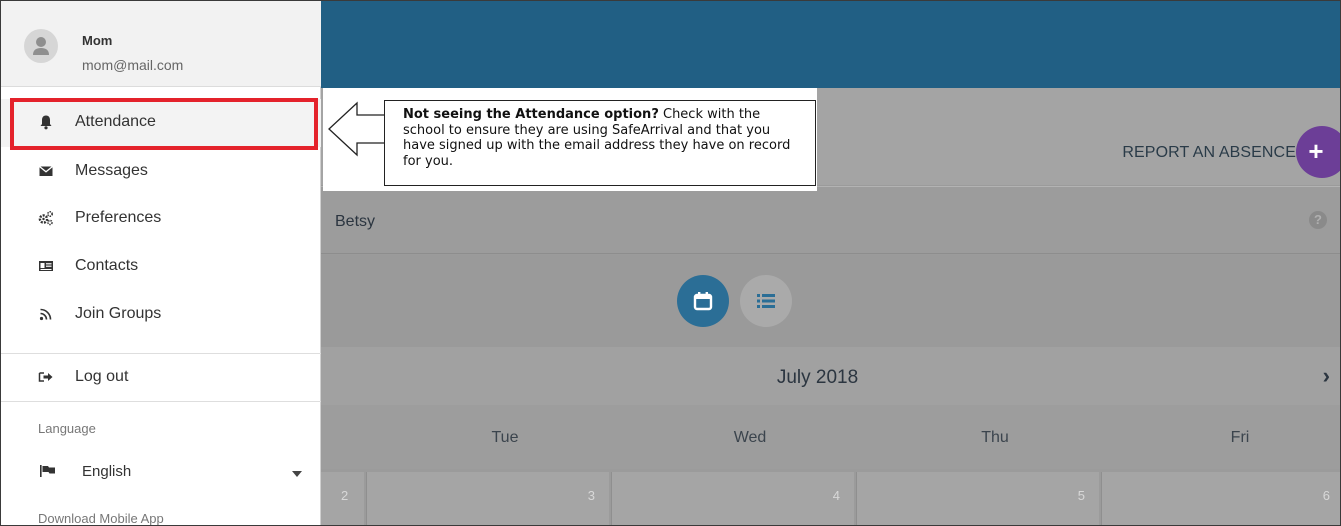 The width and height of the screenshot is (1341, 526). I want to click on calendar-day: 5, so click(977, 498).